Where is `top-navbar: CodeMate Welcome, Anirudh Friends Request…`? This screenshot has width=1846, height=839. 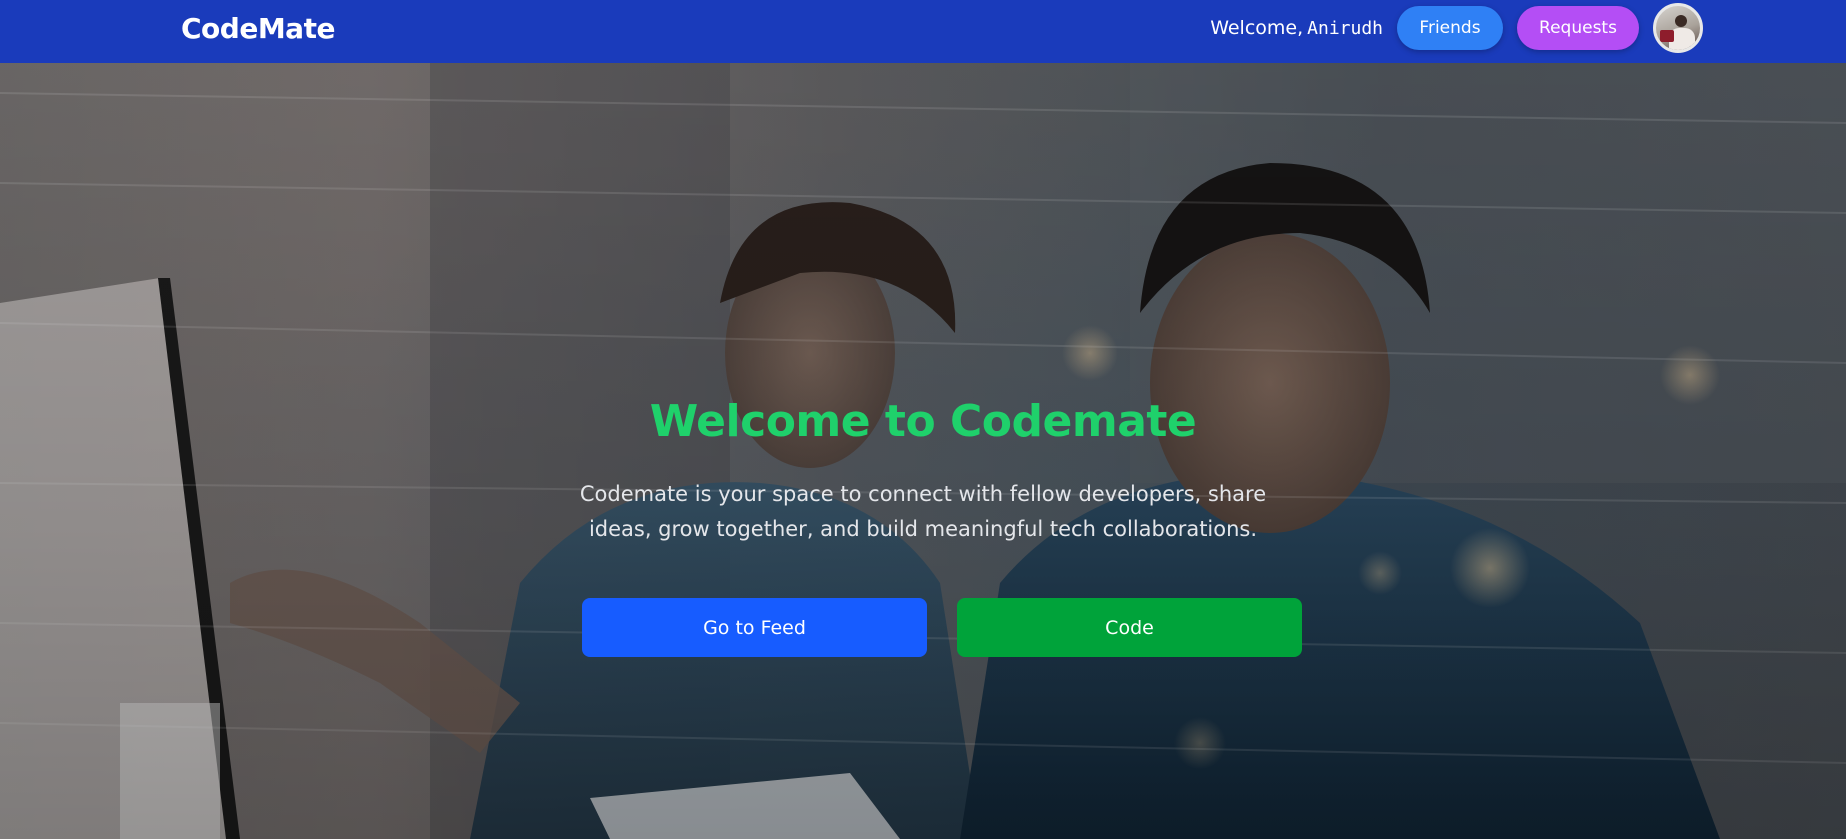
top-navbar: CodeMate Welcome, Anirudh Friends Request… is located at coordinates (923, 31).